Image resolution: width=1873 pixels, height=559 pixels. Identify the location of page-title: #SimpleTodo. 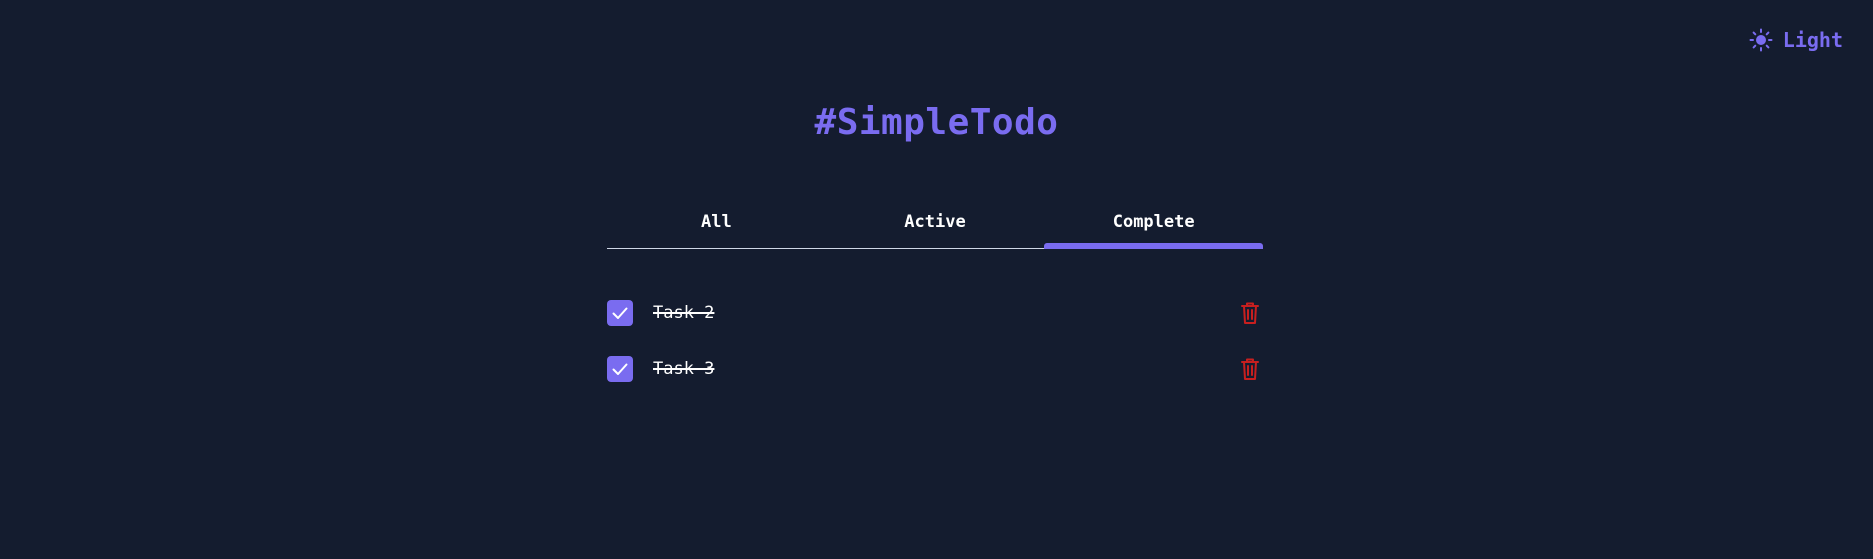
(936, 122).